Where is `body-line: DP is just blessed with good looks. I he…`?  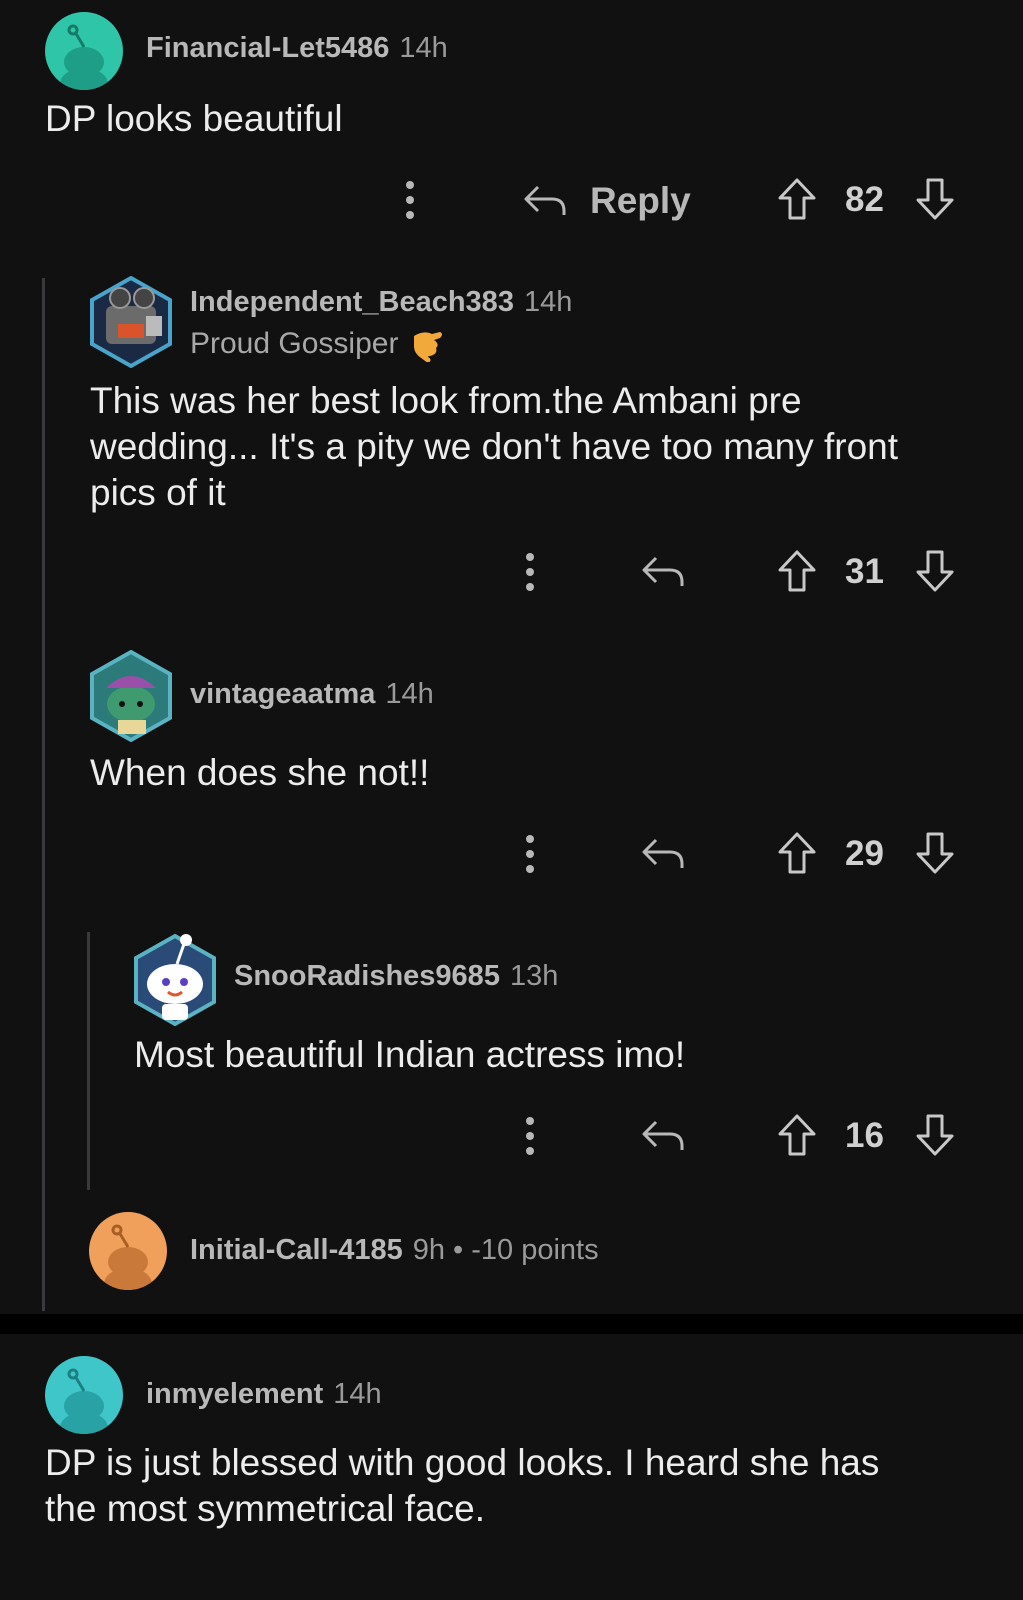 body-line: DP is just blessed with good looks. I he… is located at coordinates (462, 1462).